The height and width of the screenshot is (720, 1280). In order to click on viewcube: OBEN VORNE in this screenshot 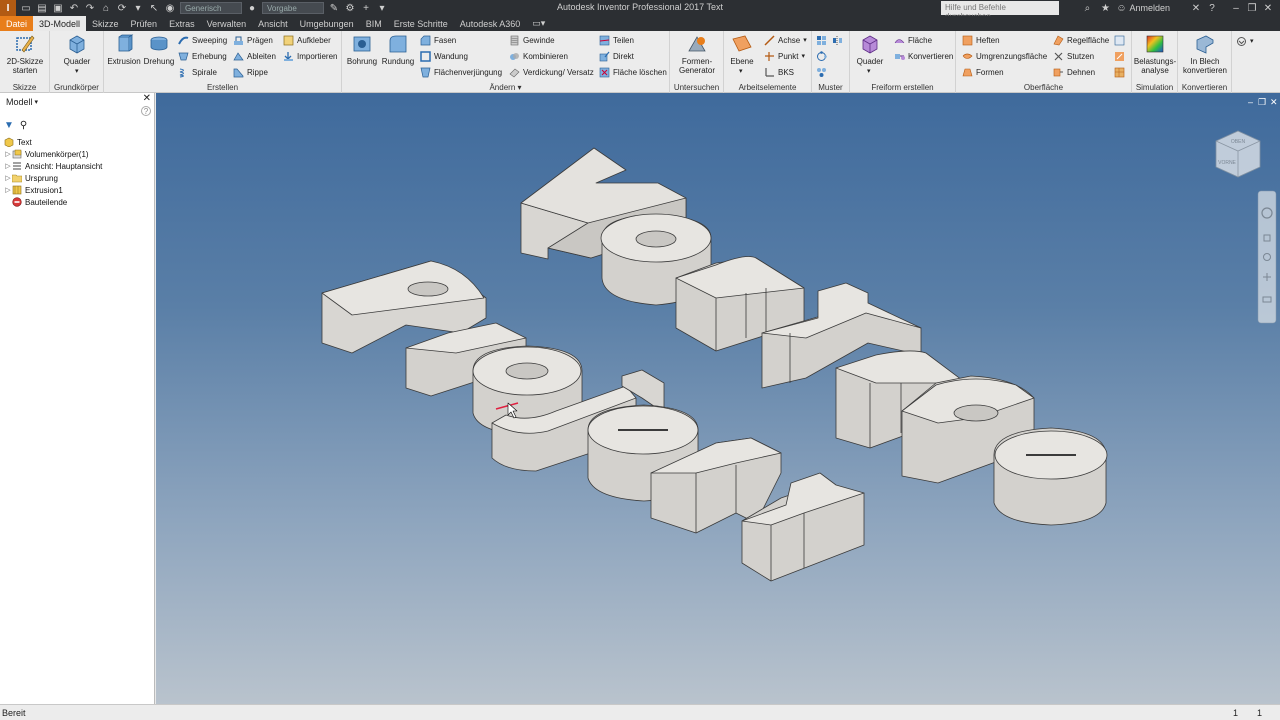, I will do `click(1238, 154)`.